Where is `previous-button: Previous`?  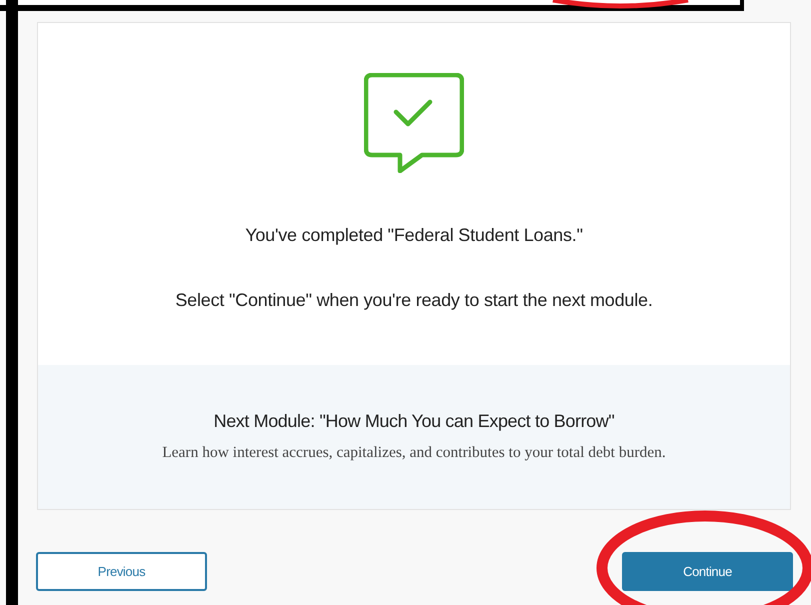
previous-button: Previous is located at coordinates (121, 571).